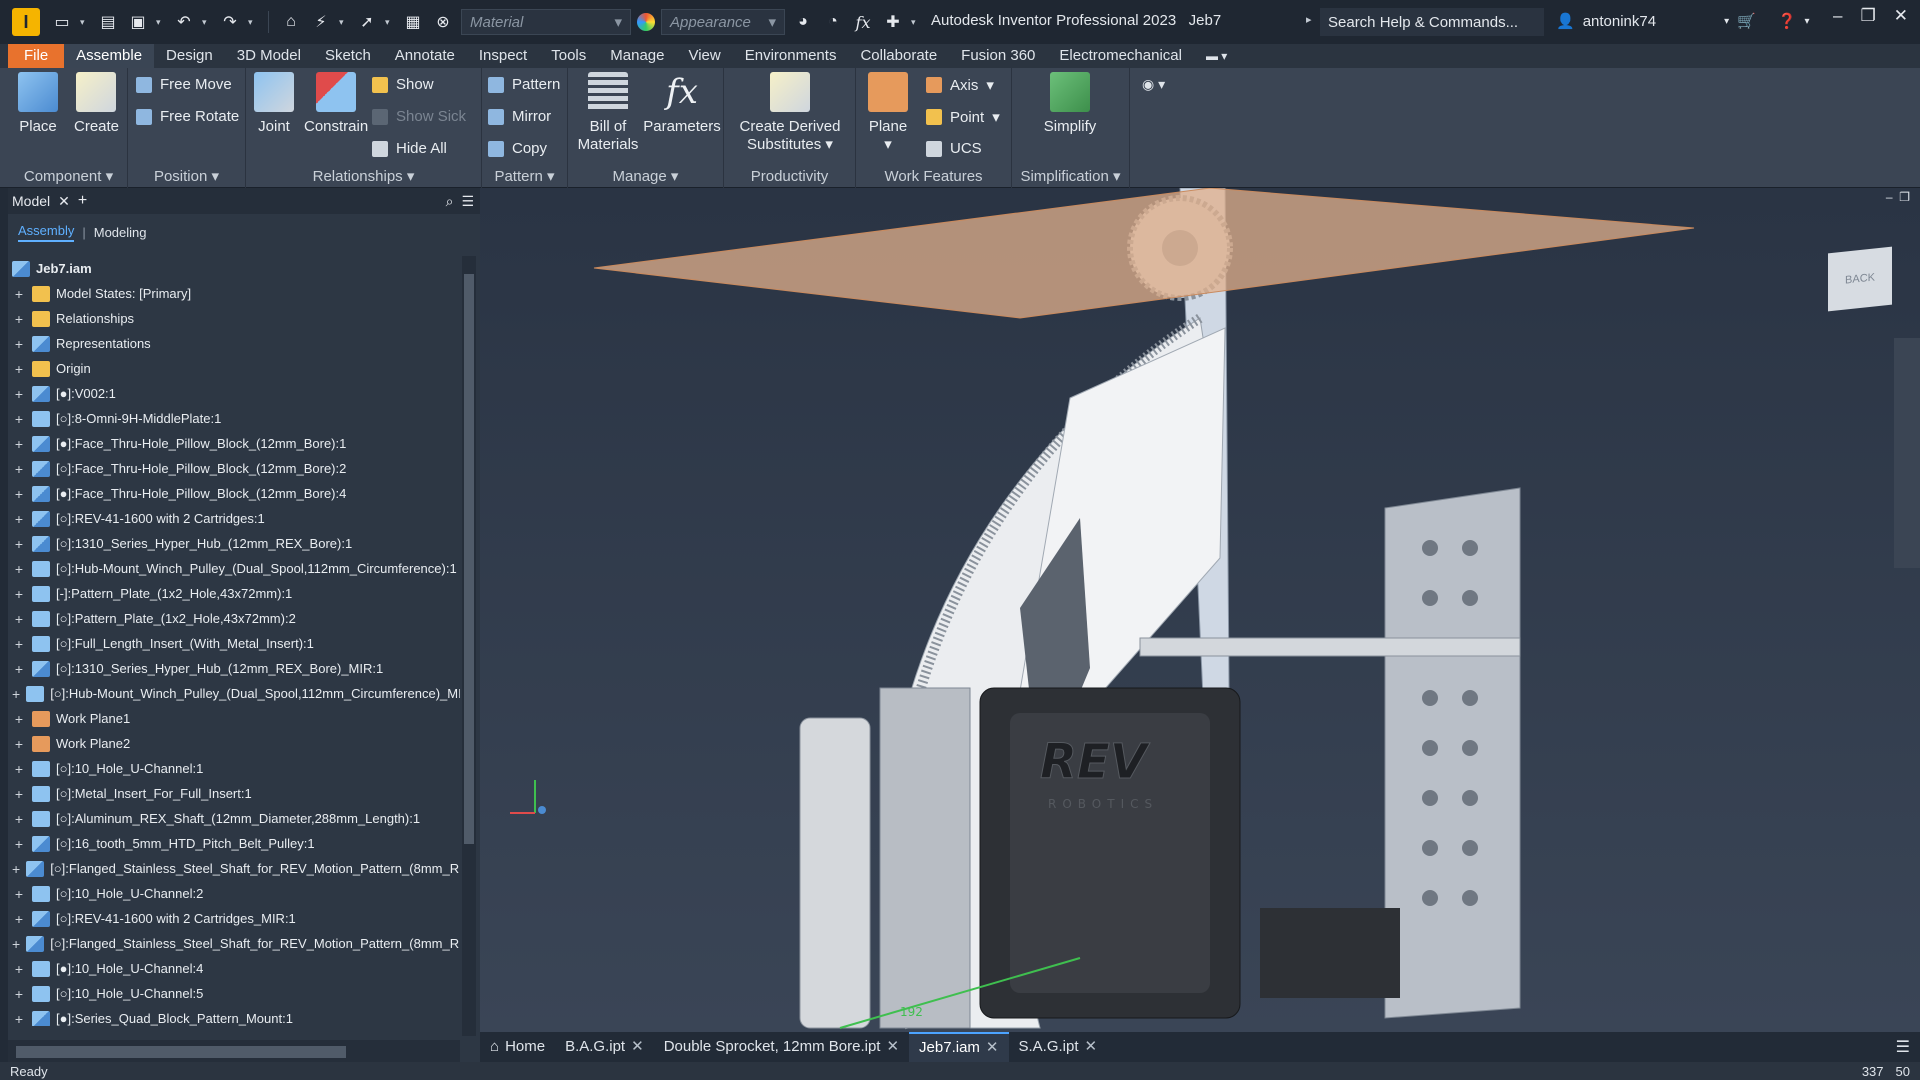 This screenshot has height=1080, width=1920. What do you see at coordinates (888, 113) in the screenshot?
I see `plane-button: Plane ▾` at bounding box center [888, 113].